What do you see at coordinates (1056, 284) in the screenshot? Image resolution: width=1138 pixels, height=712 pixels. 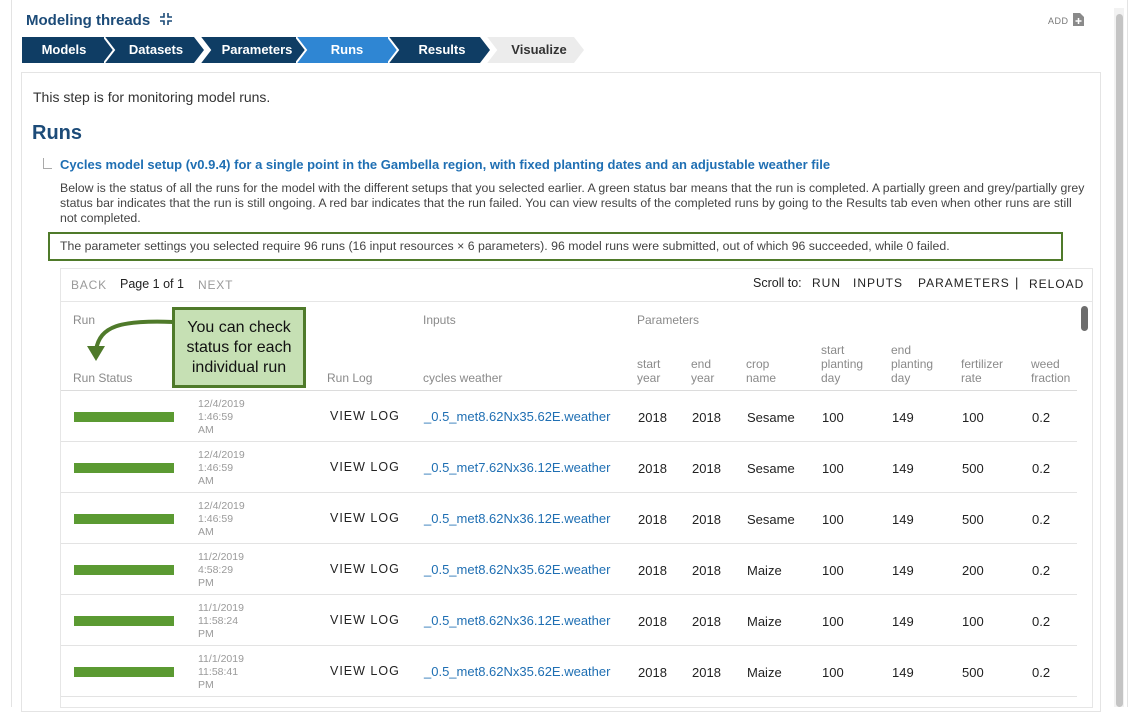 I see `reload-button: RELOAD` at bounding box center [1056, 284].